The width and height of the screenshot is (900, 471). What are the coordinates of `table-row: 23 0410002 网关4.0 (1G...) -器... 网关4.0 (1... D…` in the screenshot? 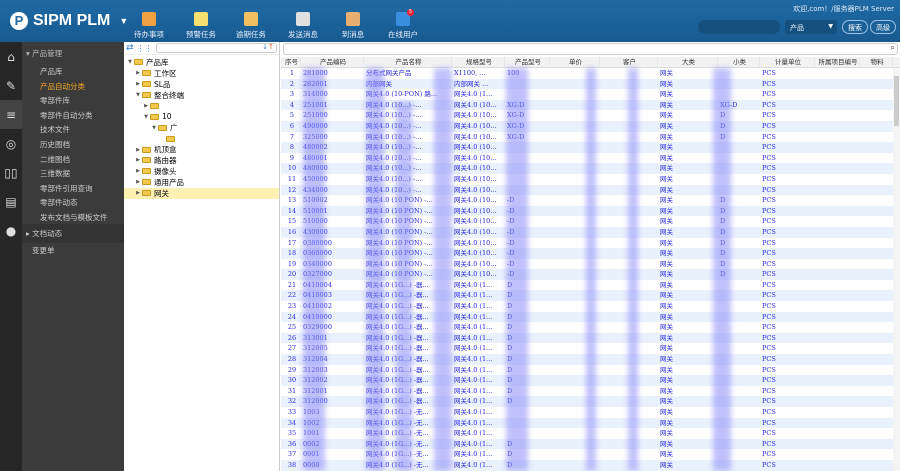 It's located at (587, 306).